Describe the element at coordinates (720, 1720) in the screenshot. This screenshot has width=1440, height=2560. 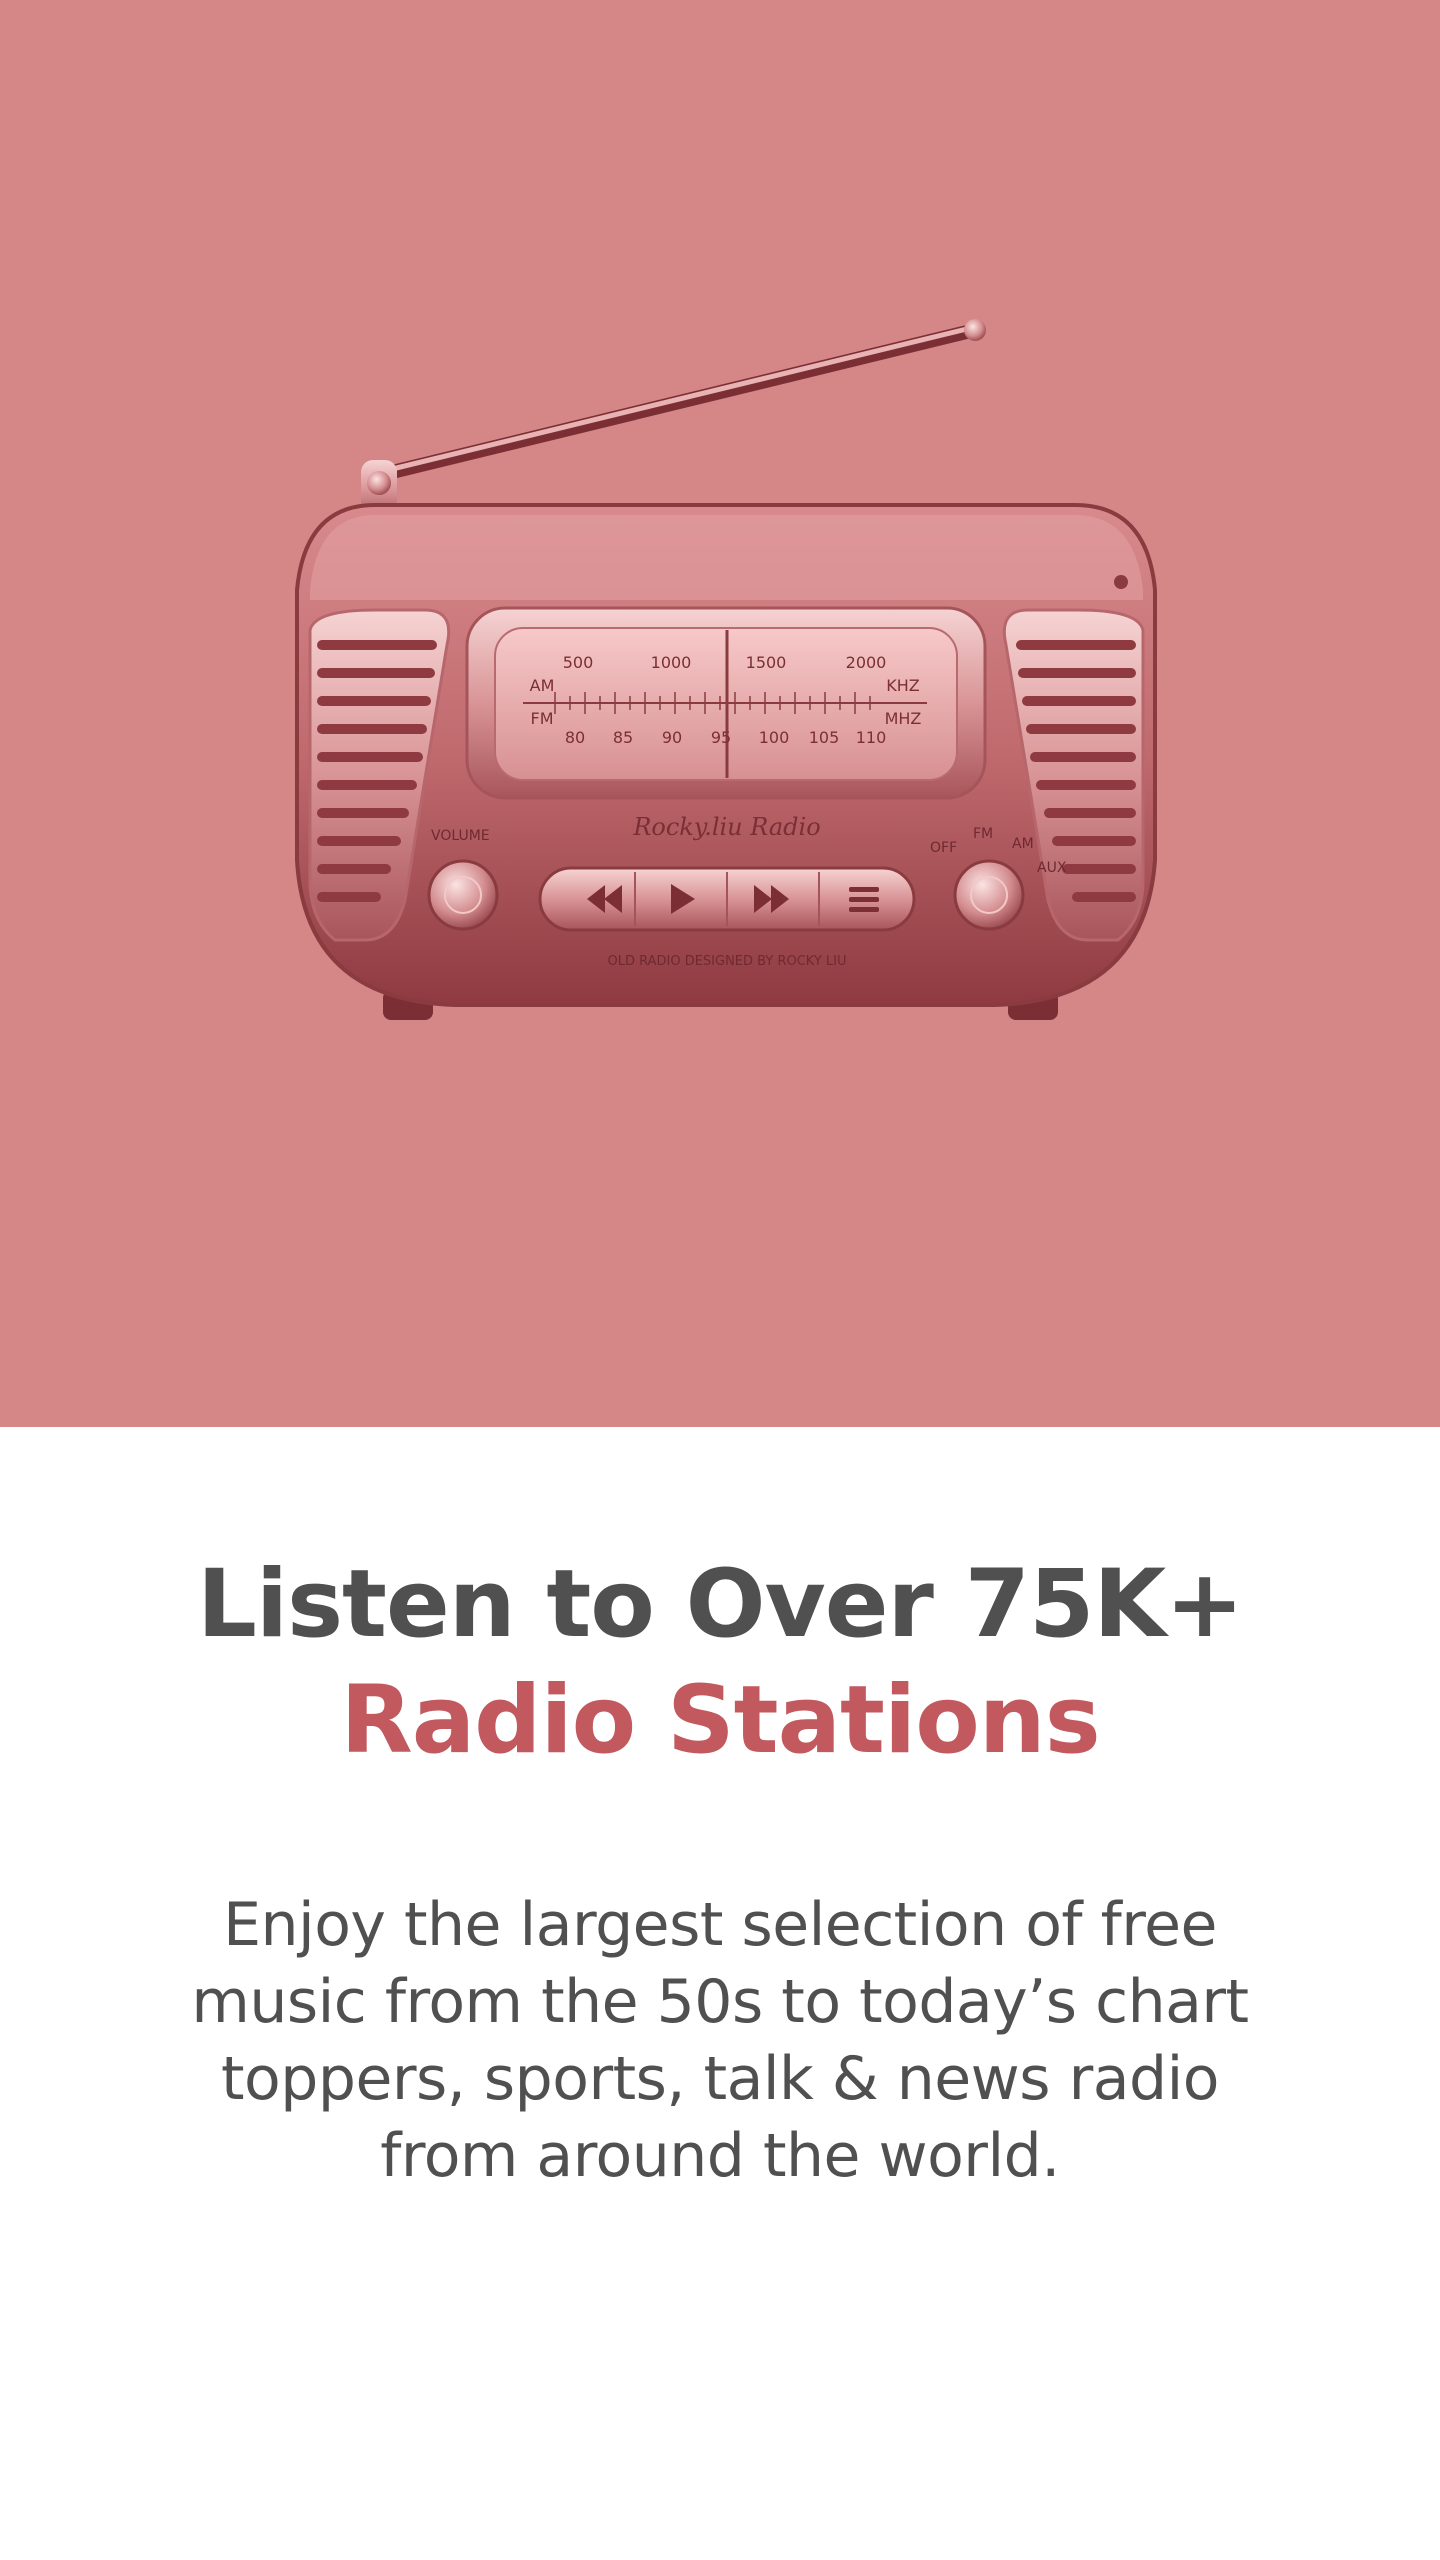
I see `title-line-2: Radio Stations` at that location.